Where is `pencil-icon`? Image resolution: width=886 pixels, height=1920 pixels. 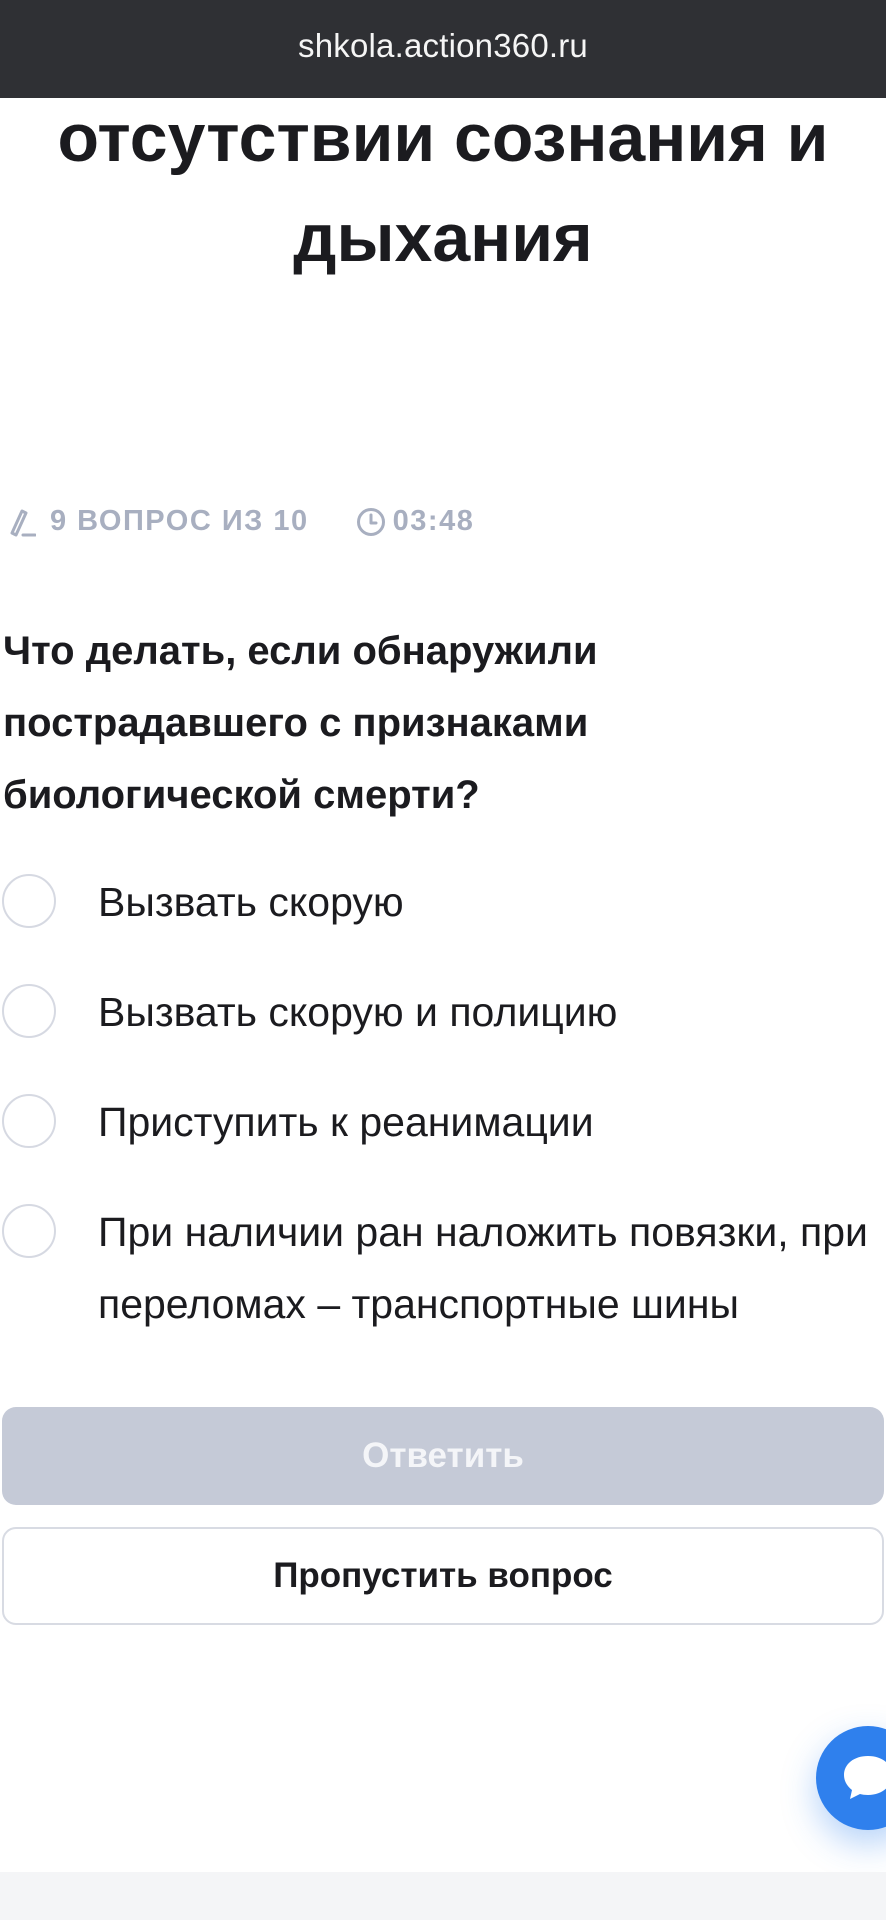 pencil-icon is located at coordinates (23, 522).